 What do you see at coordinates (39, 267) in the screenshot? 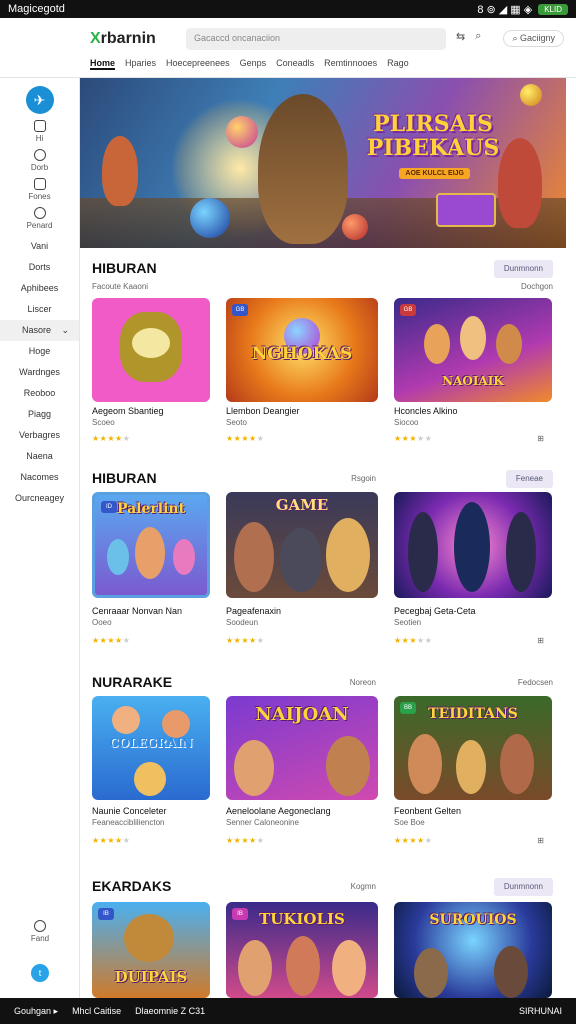
I see `sidebar-item: Dorts` at bounding box center [39, 267].